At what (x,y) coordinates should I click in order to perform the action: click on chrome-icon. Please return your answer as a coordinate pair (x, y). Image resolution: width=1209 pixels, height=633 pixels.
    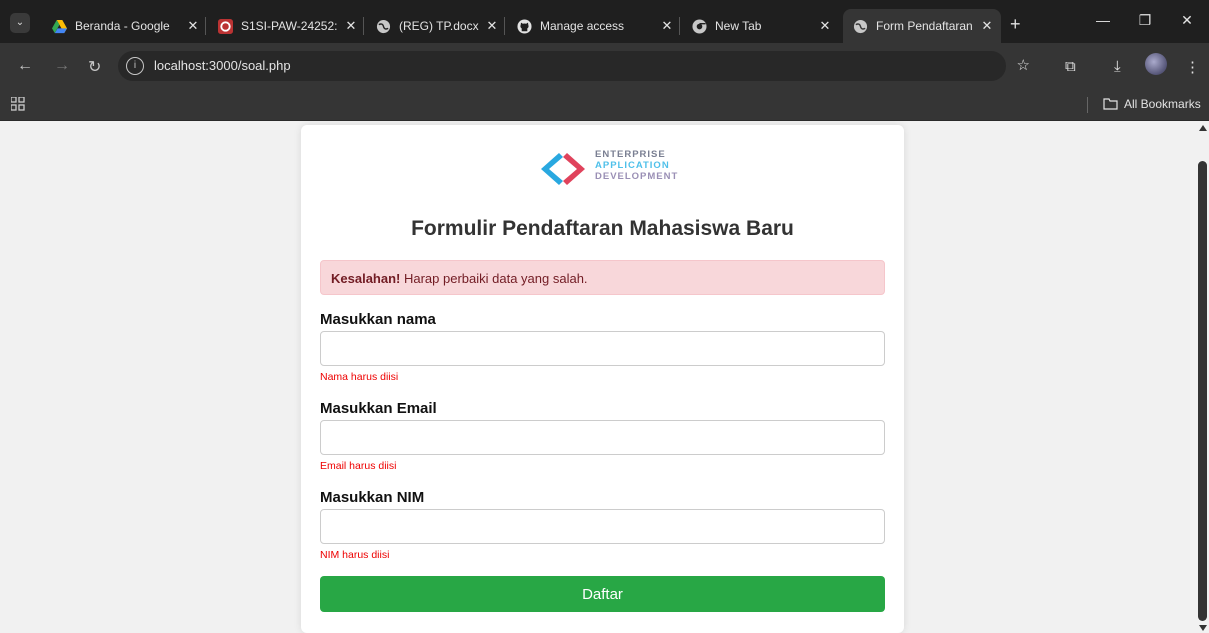
    Looking at the image, I should click on (699, 26).